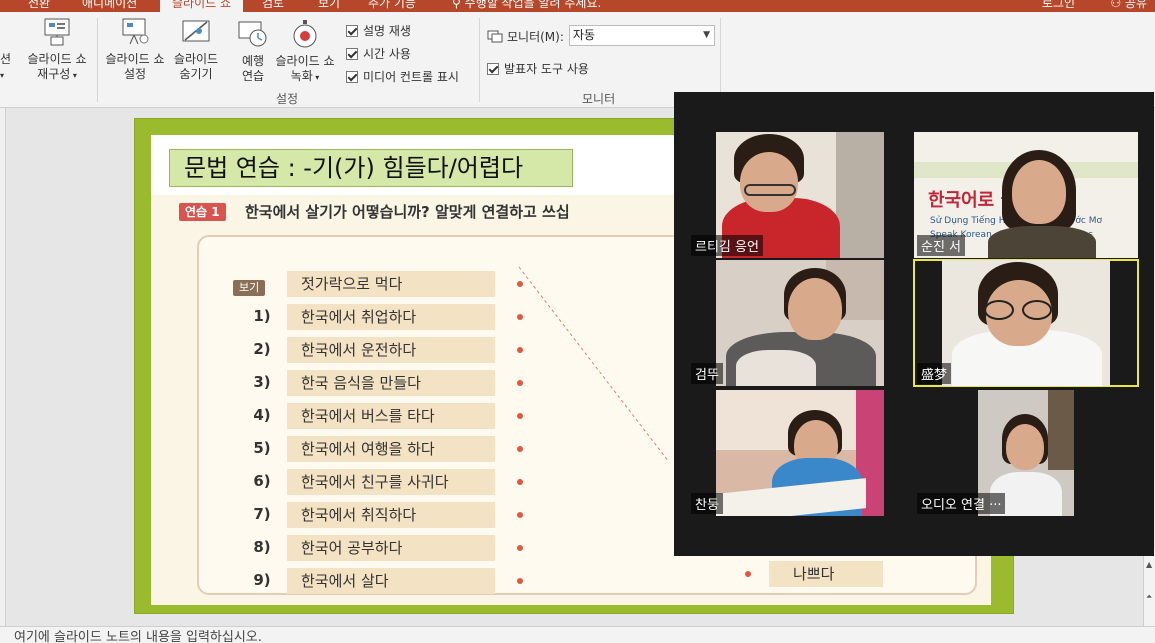  What do you see at coordinates (1026, 453) in the screenshot?
I see `participant-tile: 오디오 연결 ···` at bounding box center [1026, 453].